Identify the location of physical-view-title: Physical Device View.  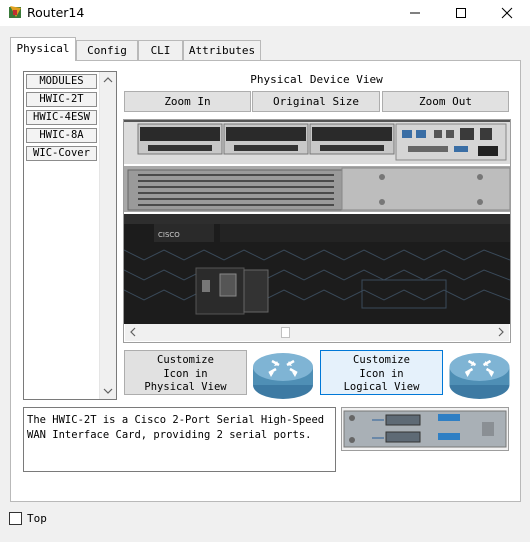
(316, 79).